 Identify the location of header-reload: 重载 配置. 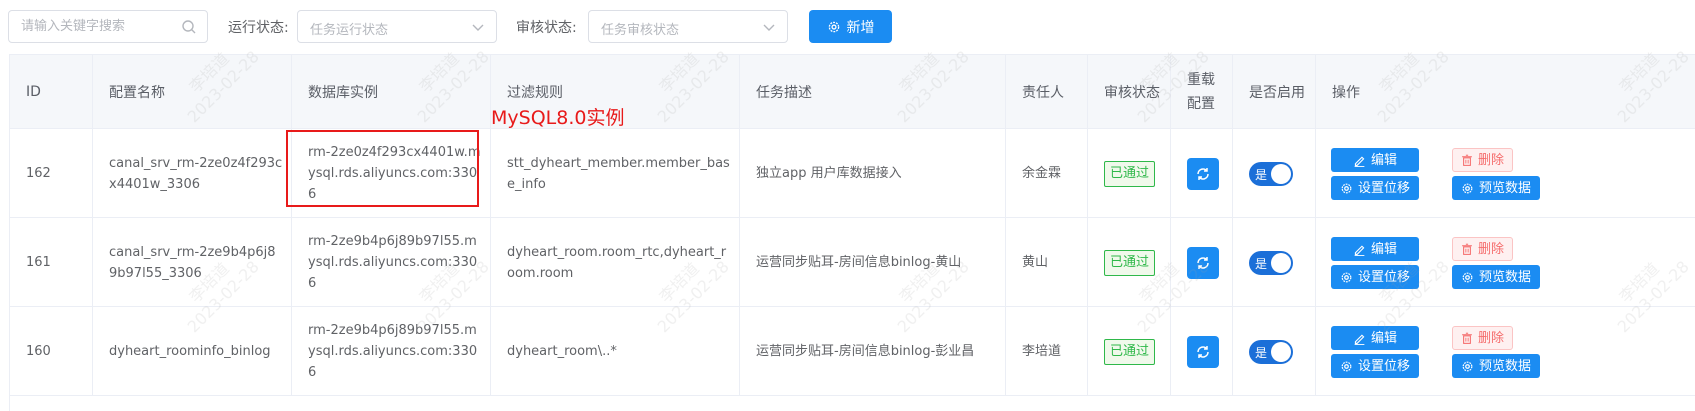
(1202, 92).